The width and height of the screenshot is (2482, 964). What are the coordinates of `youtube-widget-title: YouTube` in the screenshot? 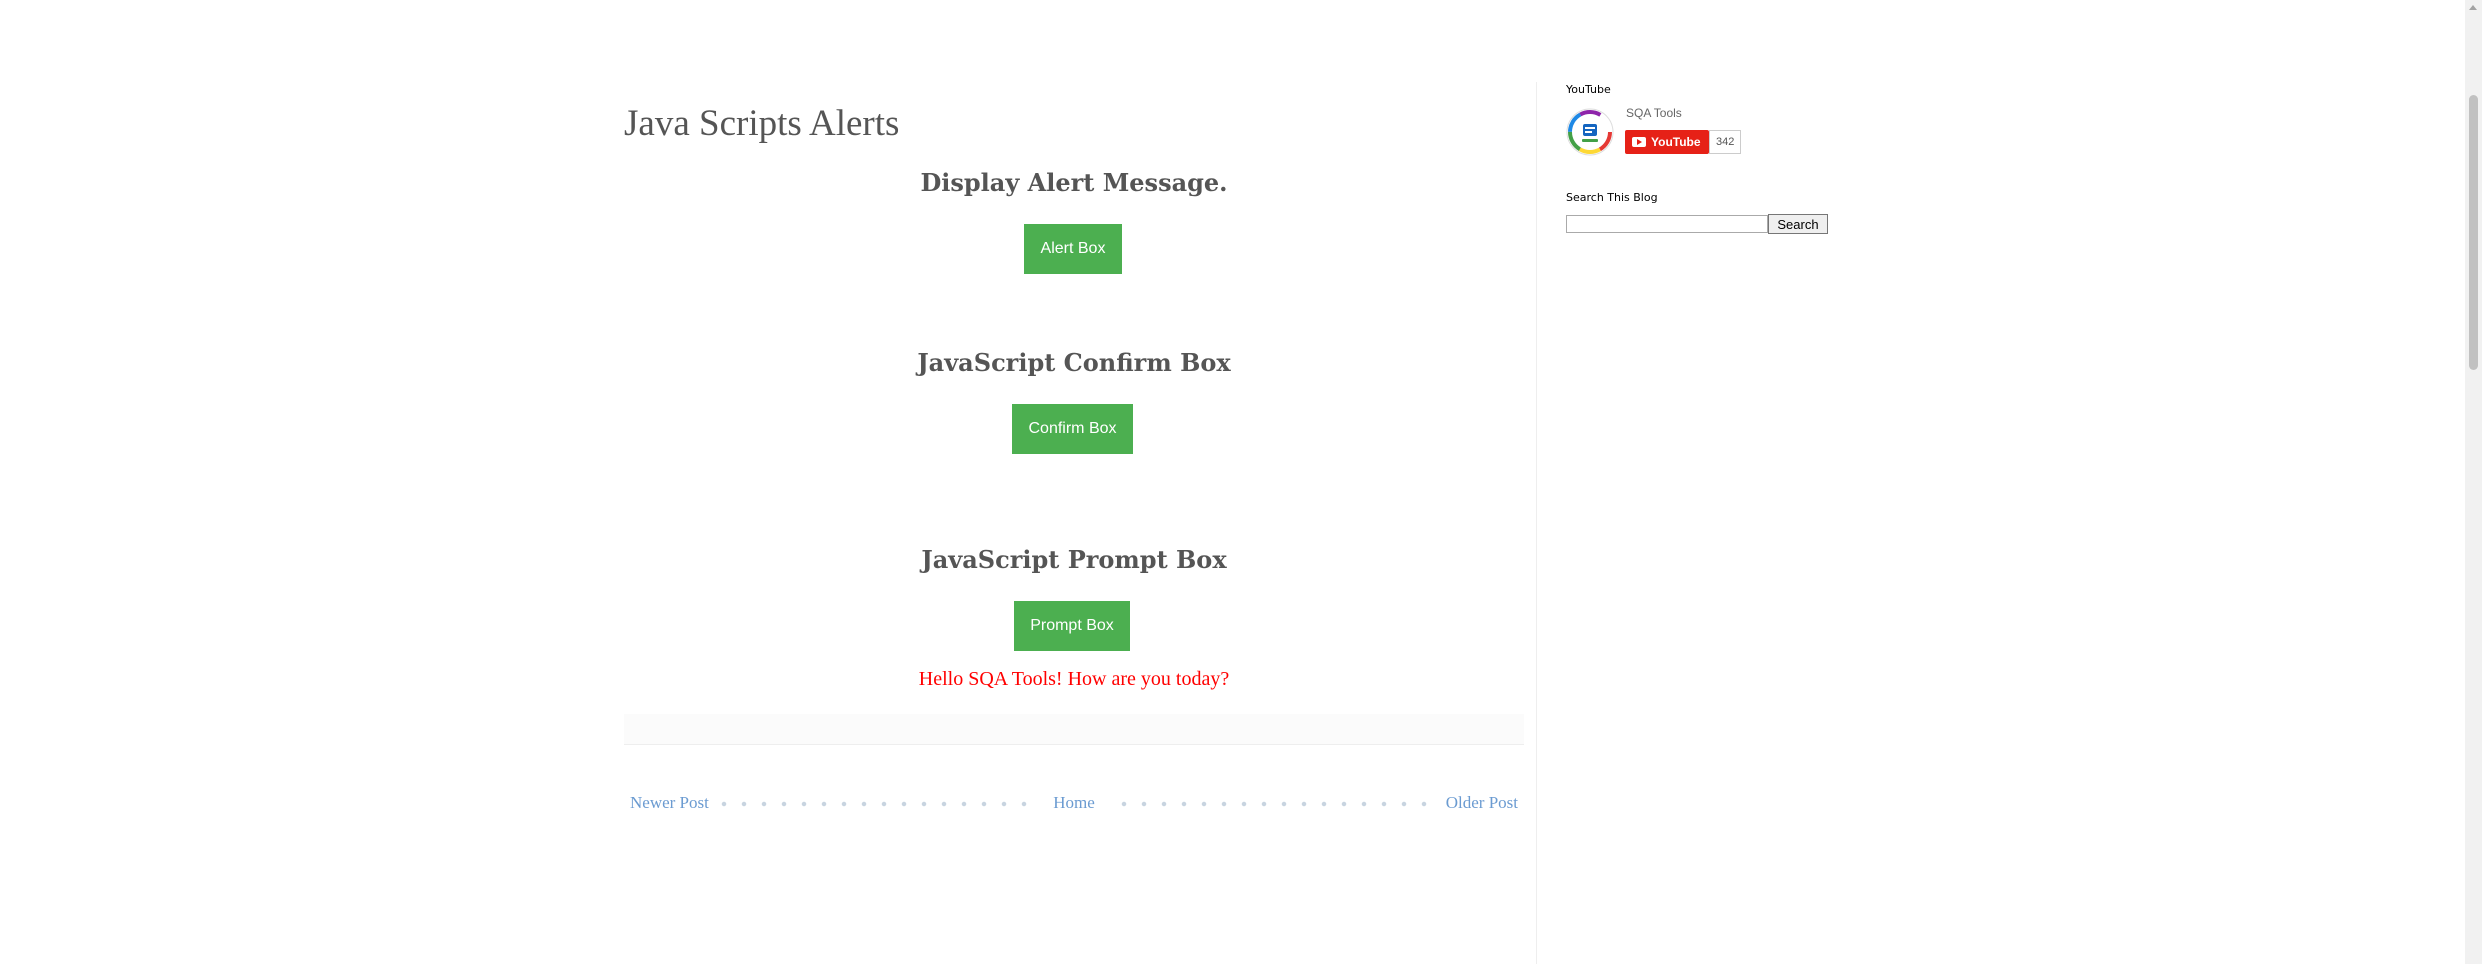 It's located at (1588, 89).